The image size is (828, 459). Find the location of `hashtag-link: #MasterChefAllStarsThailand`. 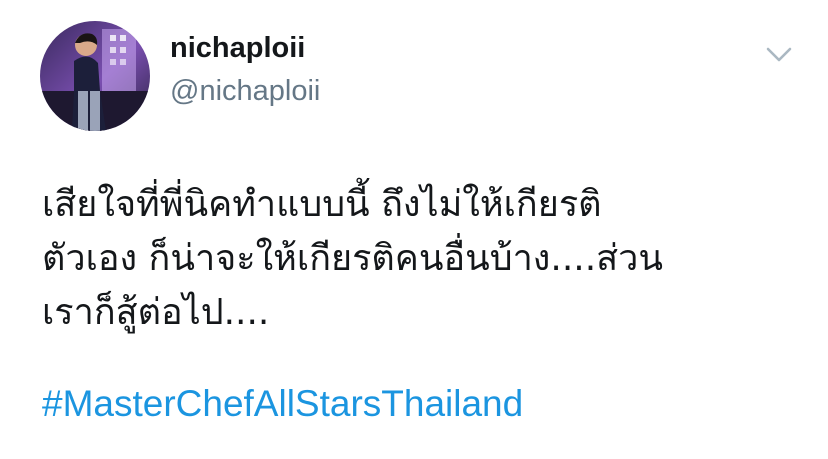

hashtag-link: #MasterChefAllStarsThailand is located at coordinates (282, 404).